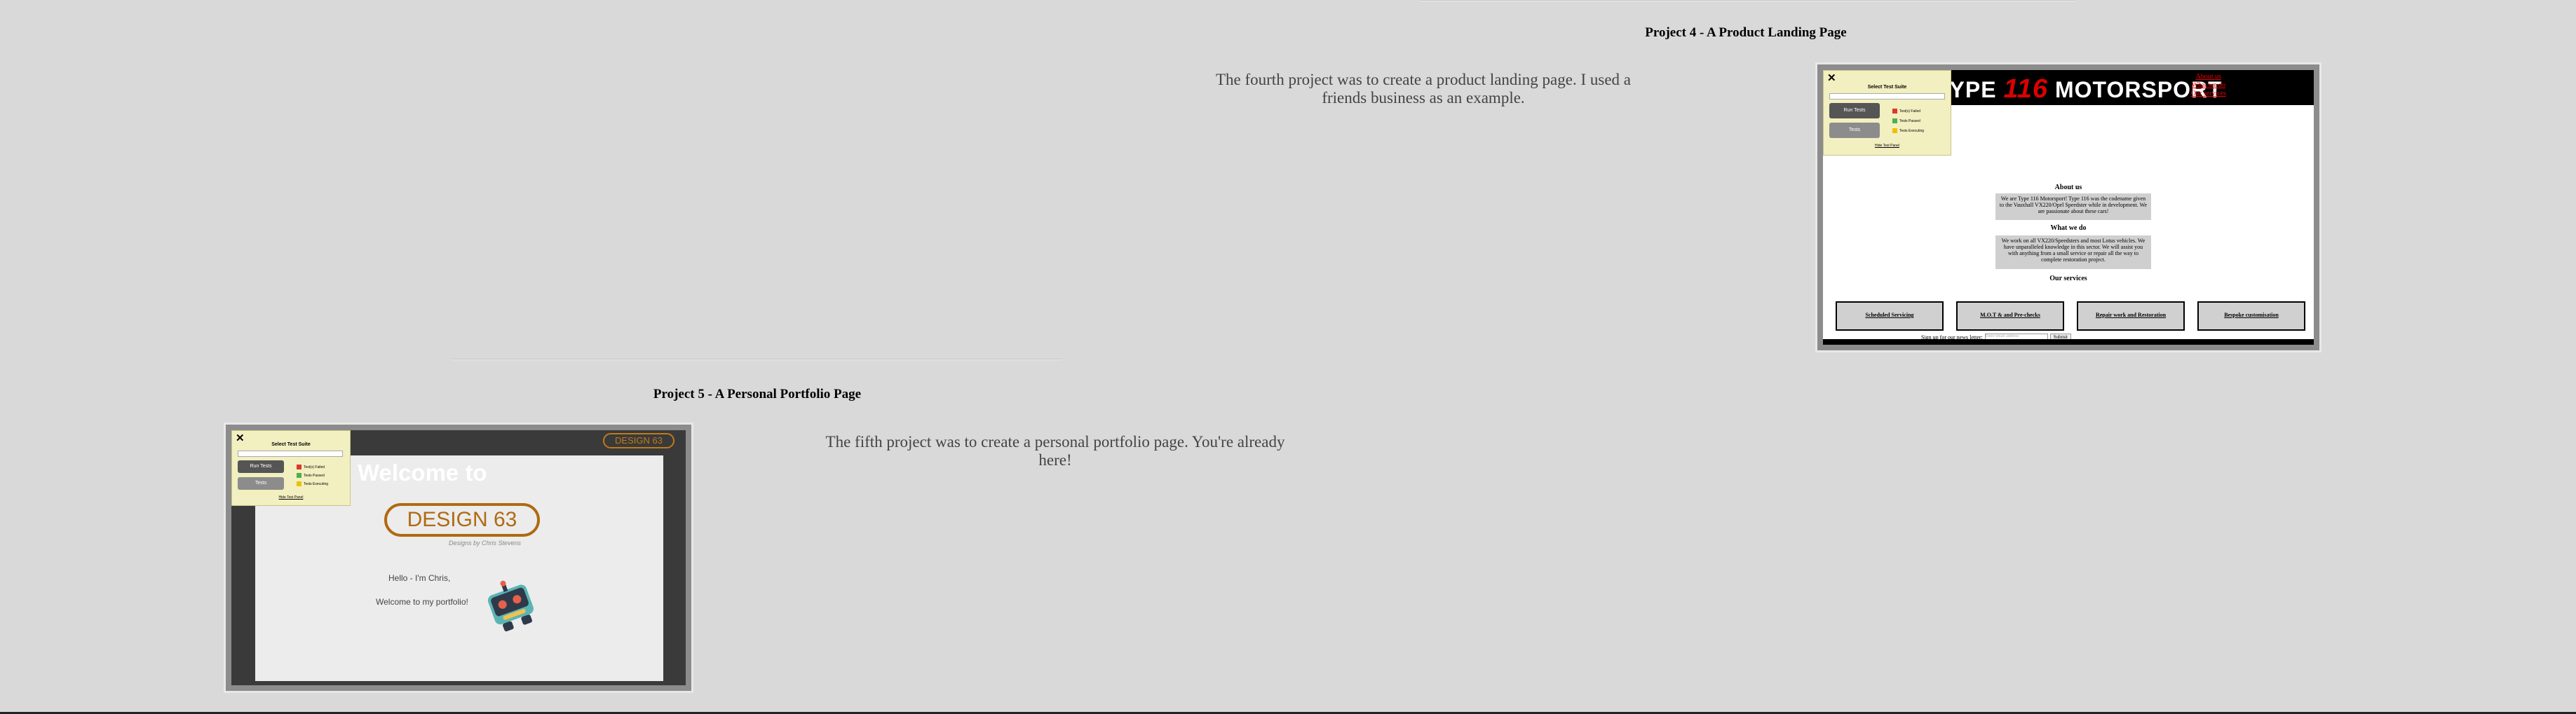 The width and height of the screenshot is (2576, 714). I want to click on p4-services-heading: Our services, so click(2068, 278).